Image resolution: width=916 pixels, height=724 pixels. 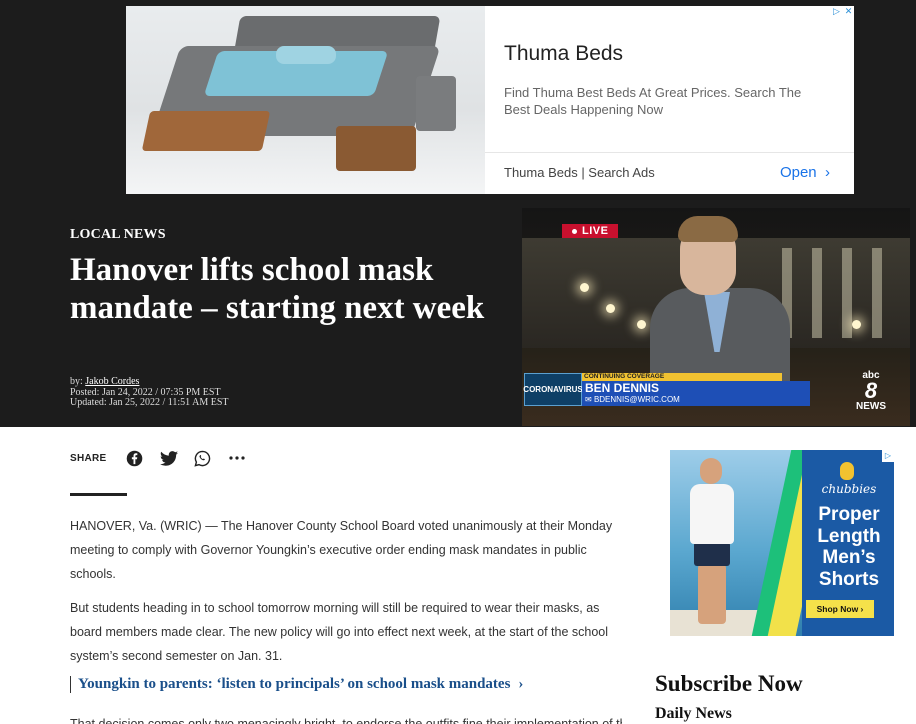 I want to click on ad-headline-line: Shorts, so click(x=849, y=579).